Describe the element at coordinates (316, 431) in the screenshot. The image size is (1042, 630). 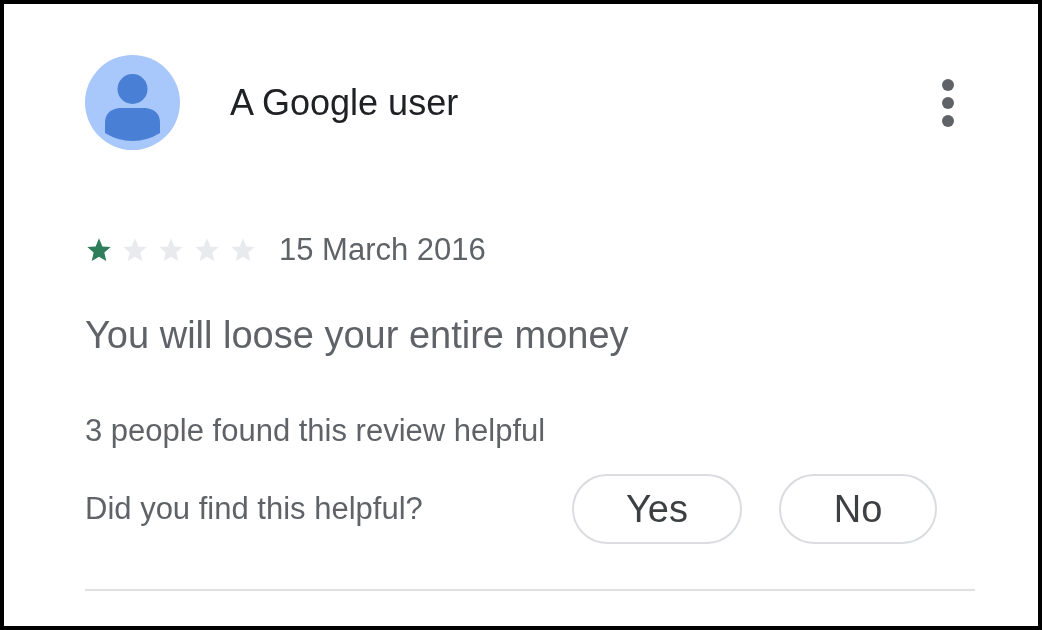
I see `helpful-count: 3 people found this review helpful` at that location.